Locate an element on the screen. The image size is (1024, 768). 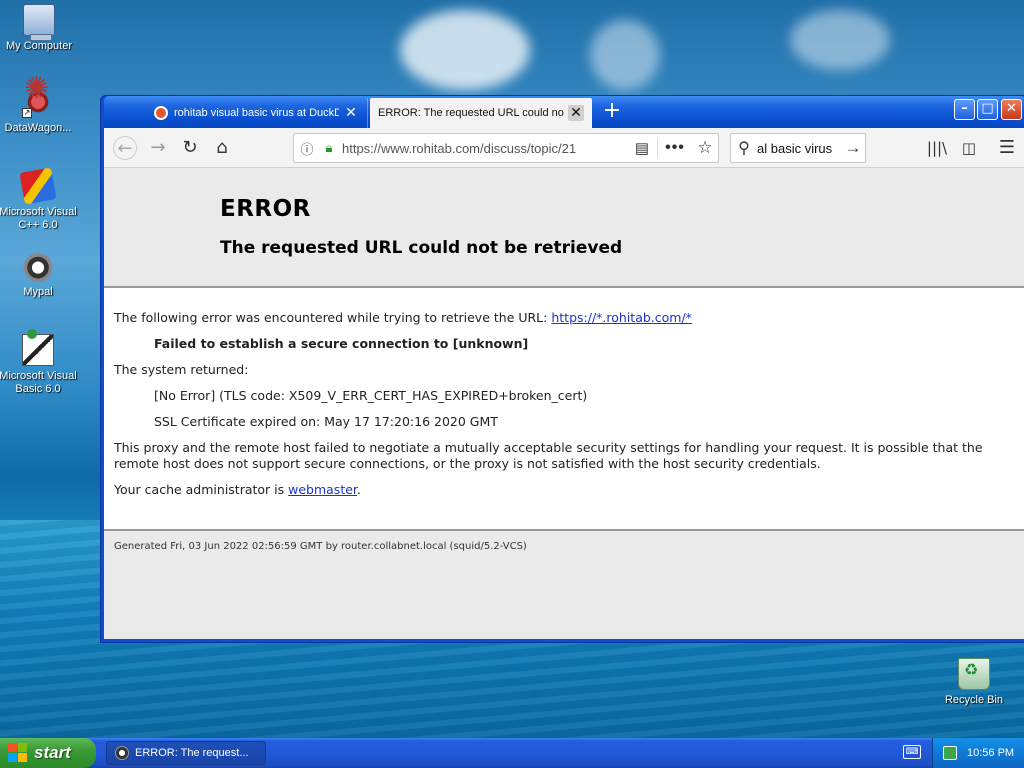
search-input: al basic virus is located at coordinates (799, 148).